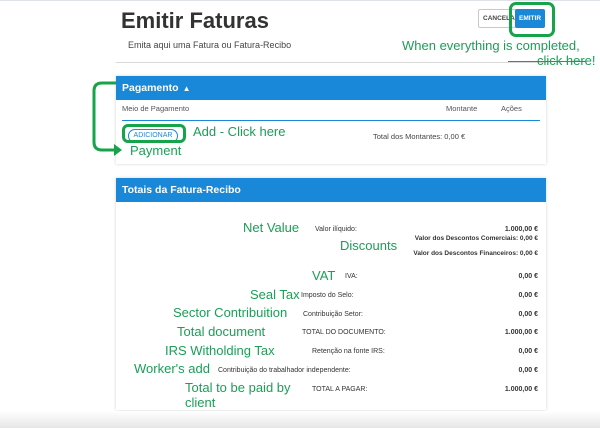 The height and width of the screenshot is (428, 600). What do you see at coordinates (300, 419) in the screenshot?
I see `bottom-fade` at bounding box center [300, 419].